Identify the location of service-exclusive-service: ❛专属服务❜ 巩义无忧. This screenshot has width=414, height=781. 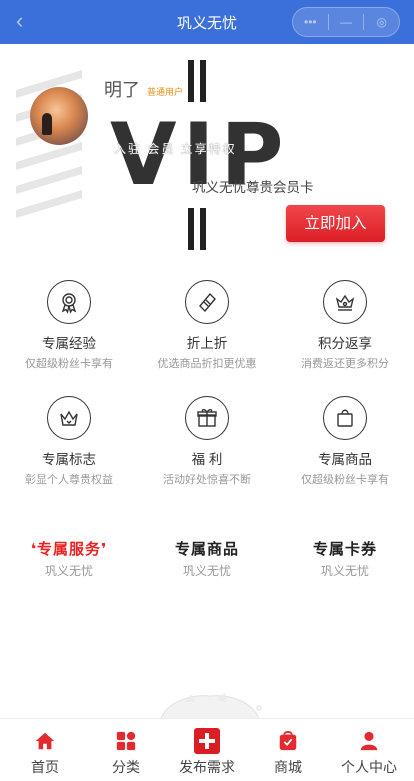
(69, 558).